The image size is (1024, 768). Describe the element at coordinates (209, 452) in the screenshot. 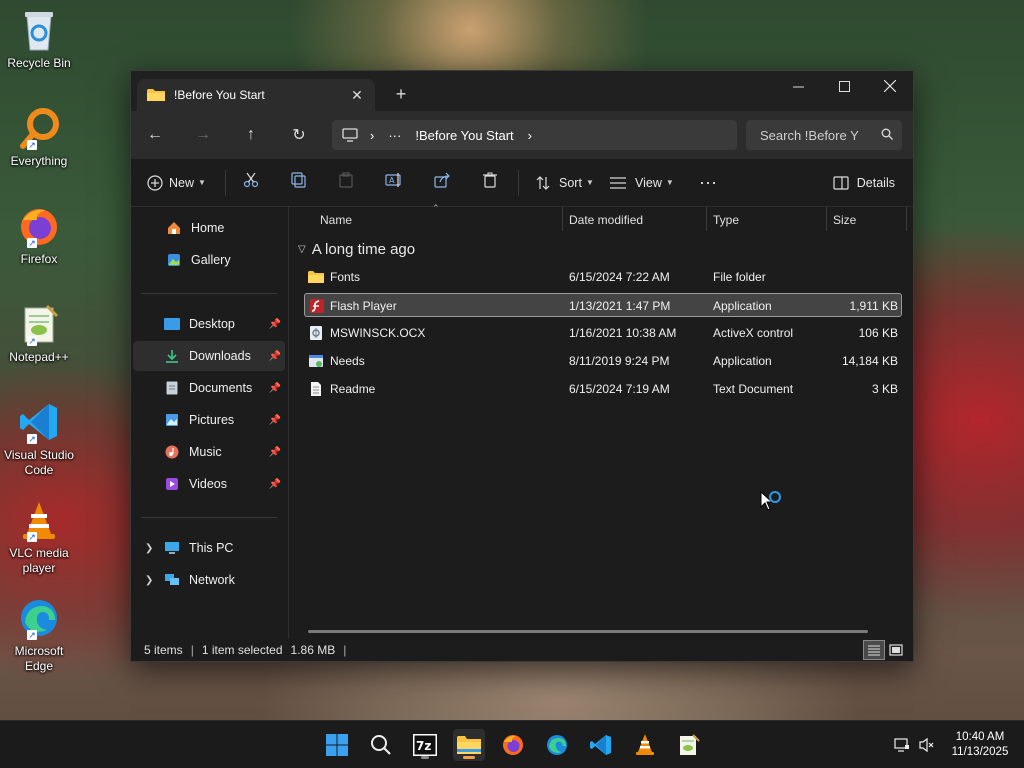

I see `sidebar-item-music: Music 📌` at that location.